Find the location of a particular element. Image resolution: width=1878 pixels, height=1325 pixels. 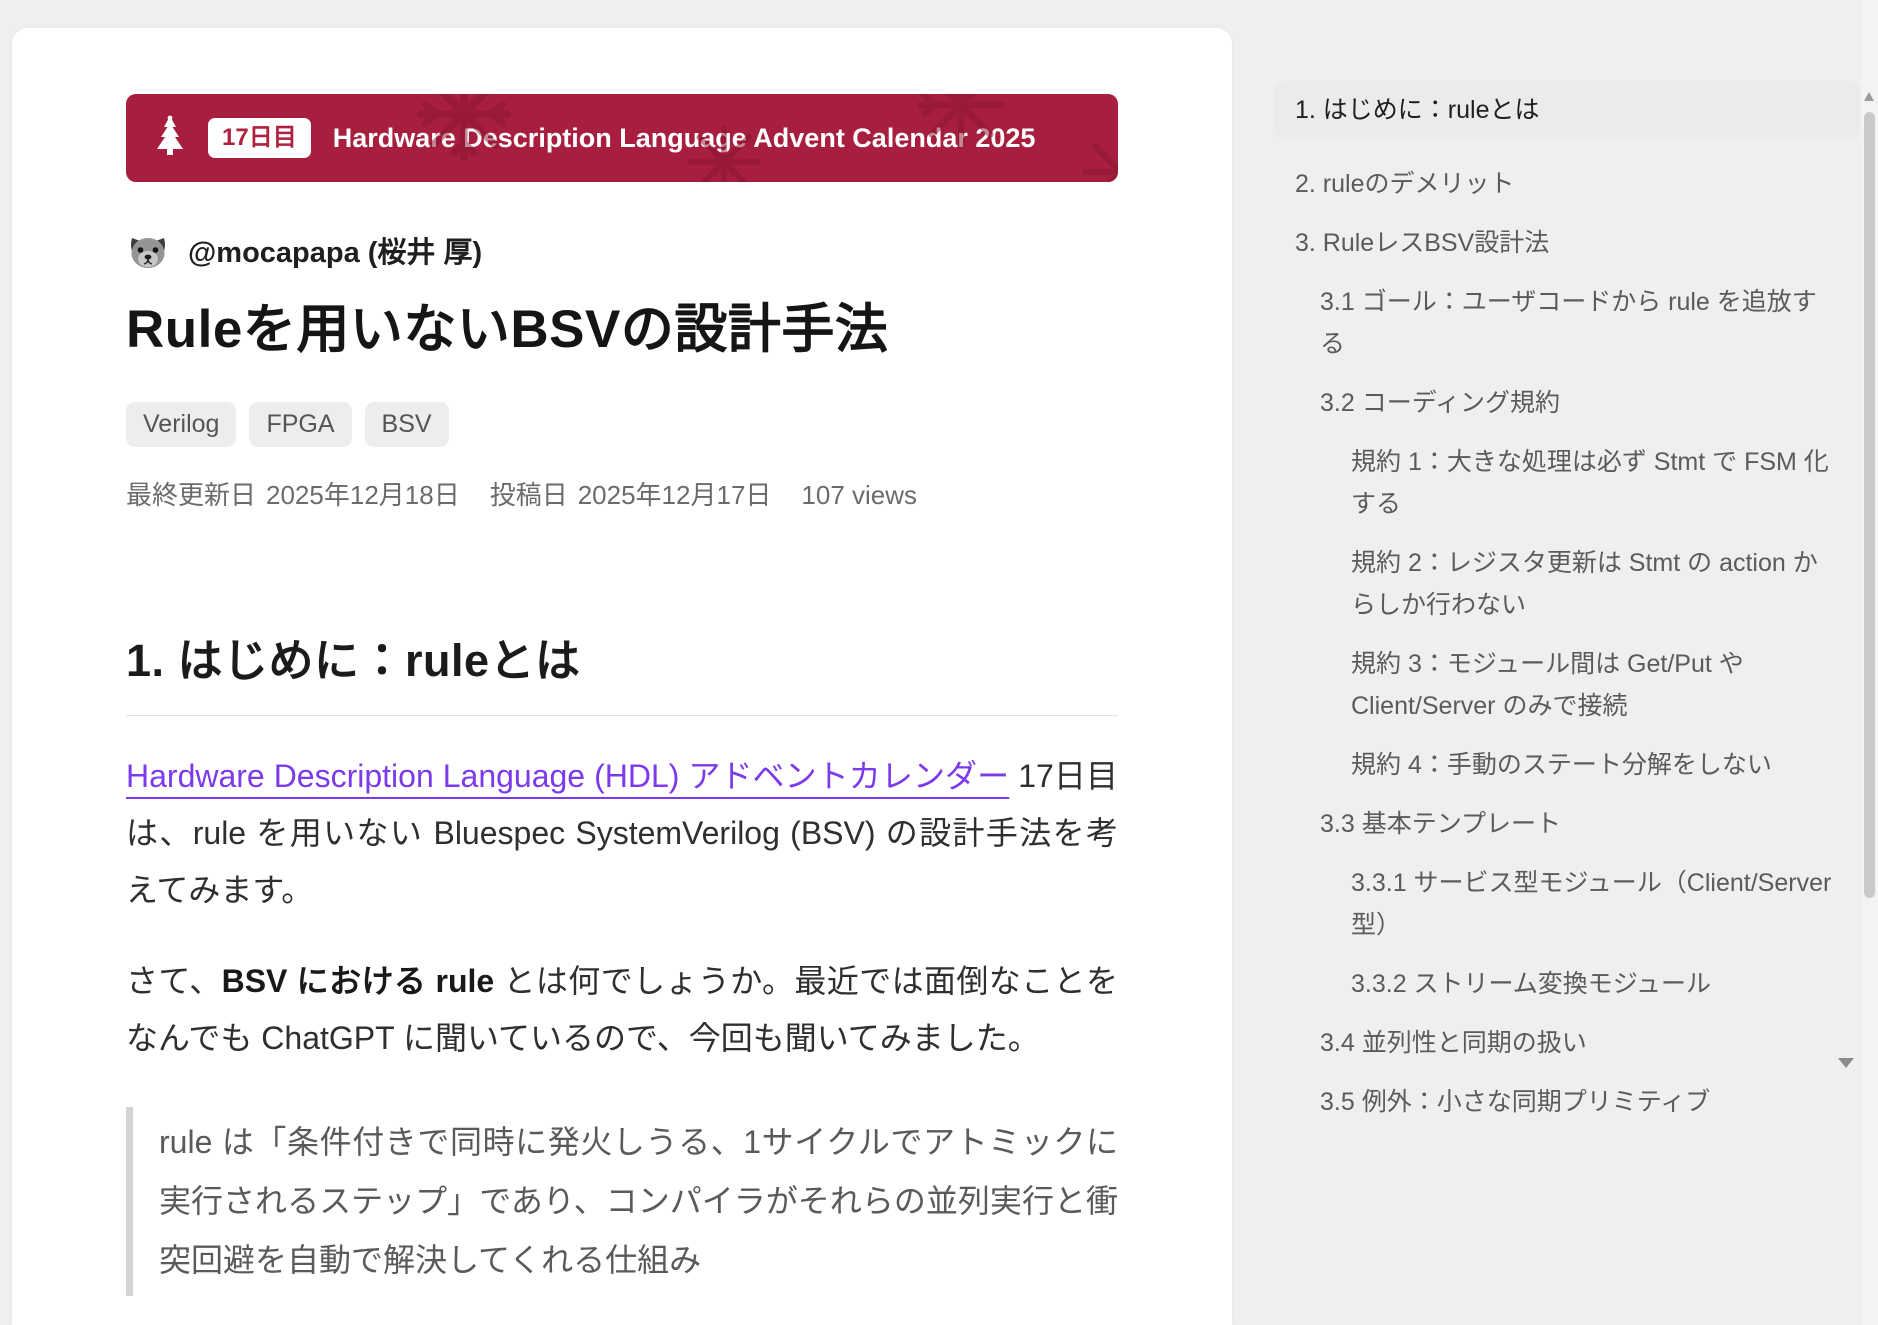

toc-item: 2. ruleのデメリット is located at coordinates (1567, 184).